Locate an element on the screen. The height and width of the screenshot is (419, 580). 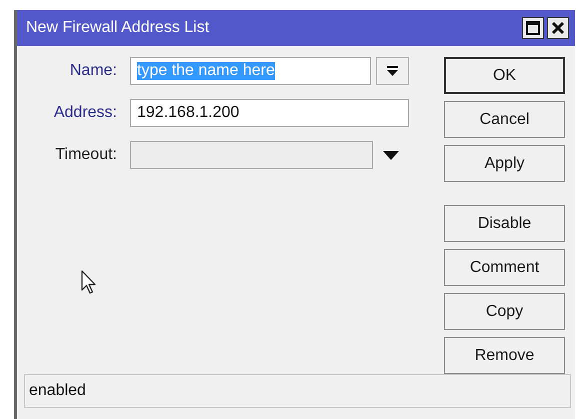
maximize-icon is located at coordinates (533, 28).